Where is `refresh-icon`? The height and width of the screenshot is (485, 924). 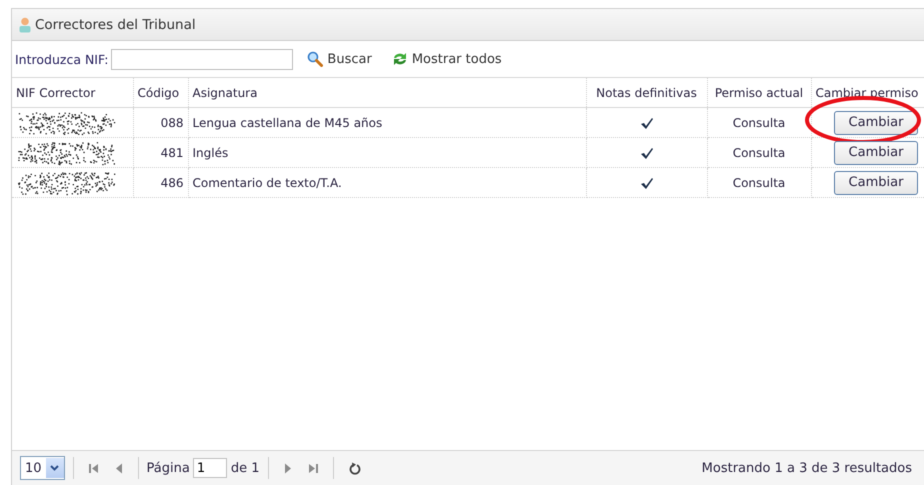 refresh-icon is located at coordinates (354, 468).